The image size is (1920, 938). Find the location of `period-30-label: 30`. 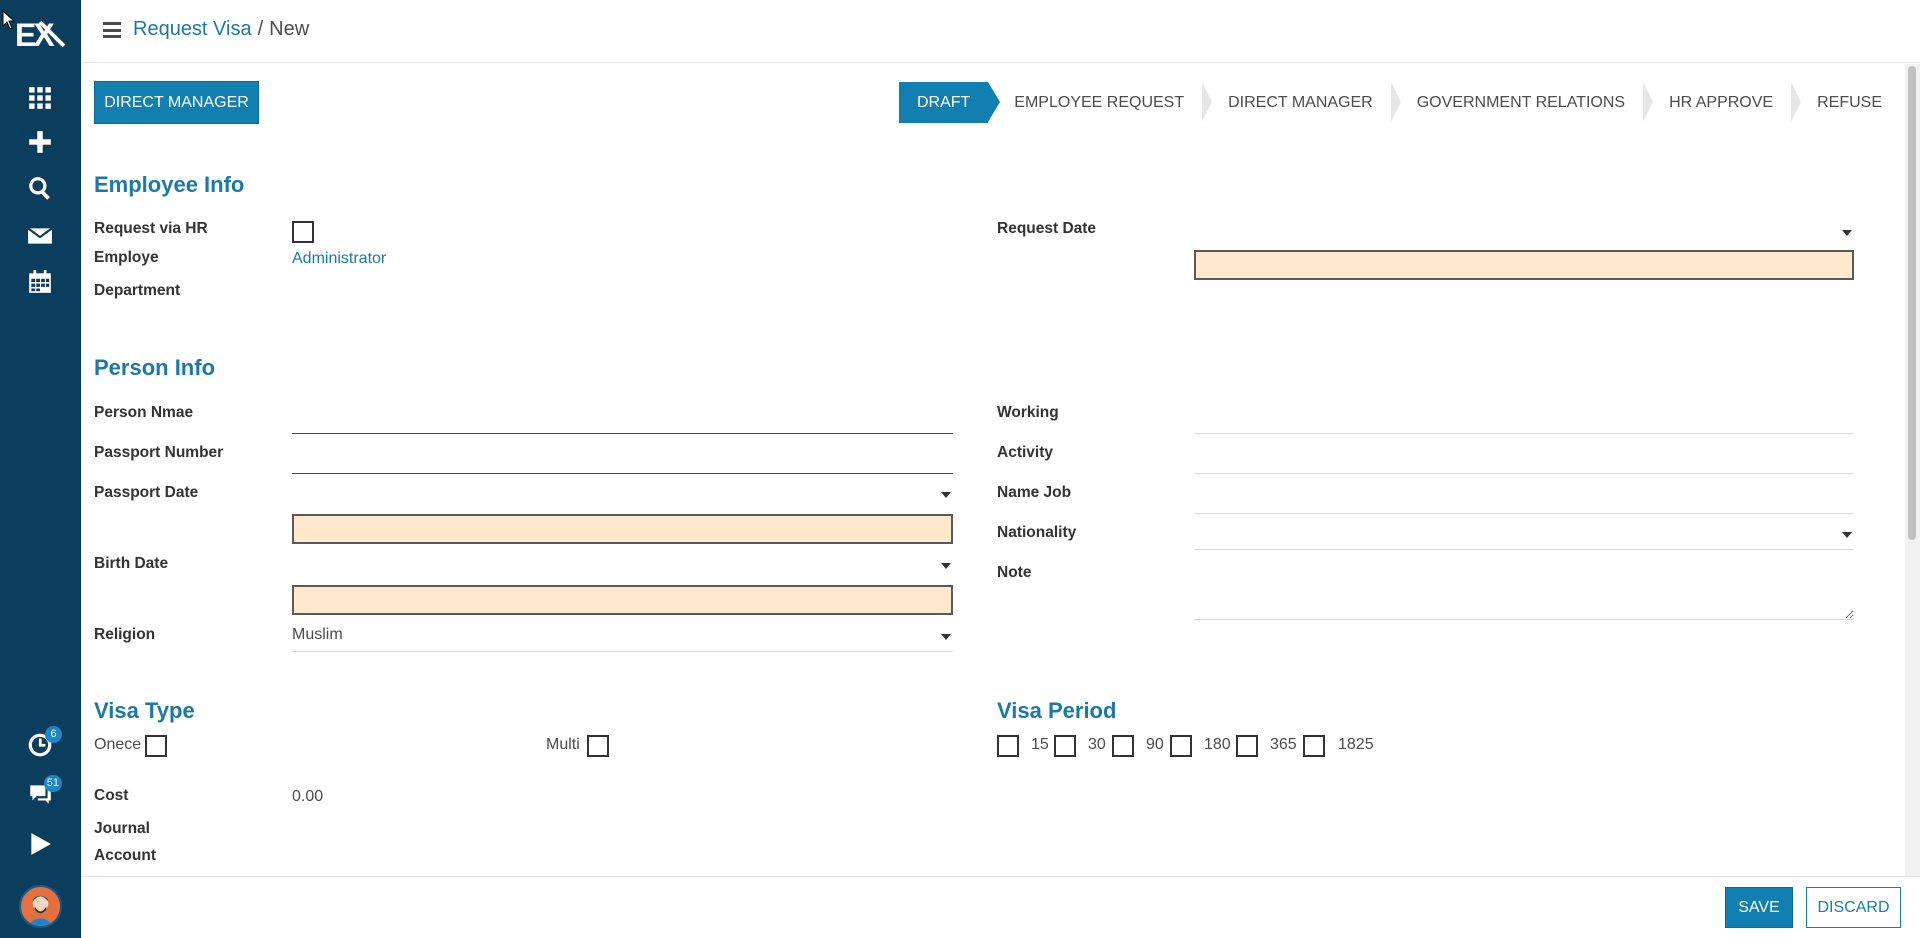

period-30-label: 30 is located at coordinates (1097, 744).